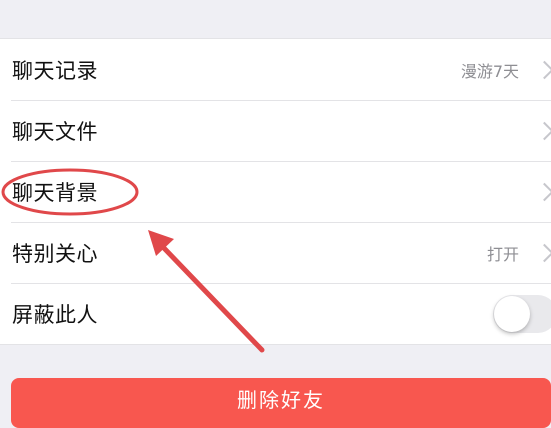 The width and height of the screenshot is (551, 428). I want to click on row-block-user: 屏蔽此人, so click(275, 313).